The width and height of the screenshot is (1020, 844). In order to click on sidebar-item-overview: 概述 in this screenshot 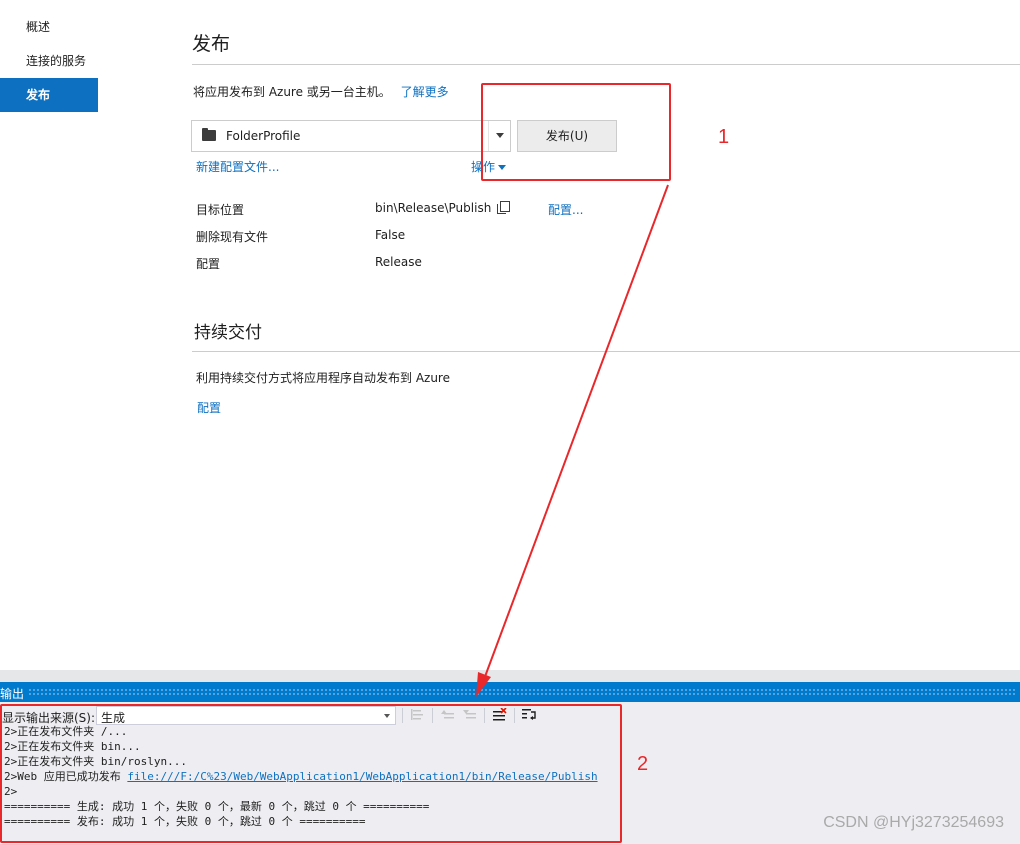, I will do `click(49, 27)`.